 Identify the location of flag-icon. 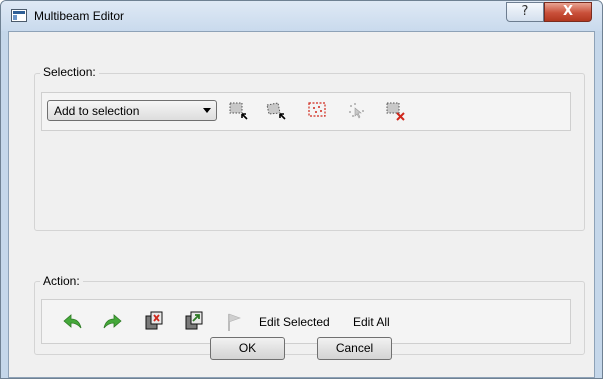
(235, 322).